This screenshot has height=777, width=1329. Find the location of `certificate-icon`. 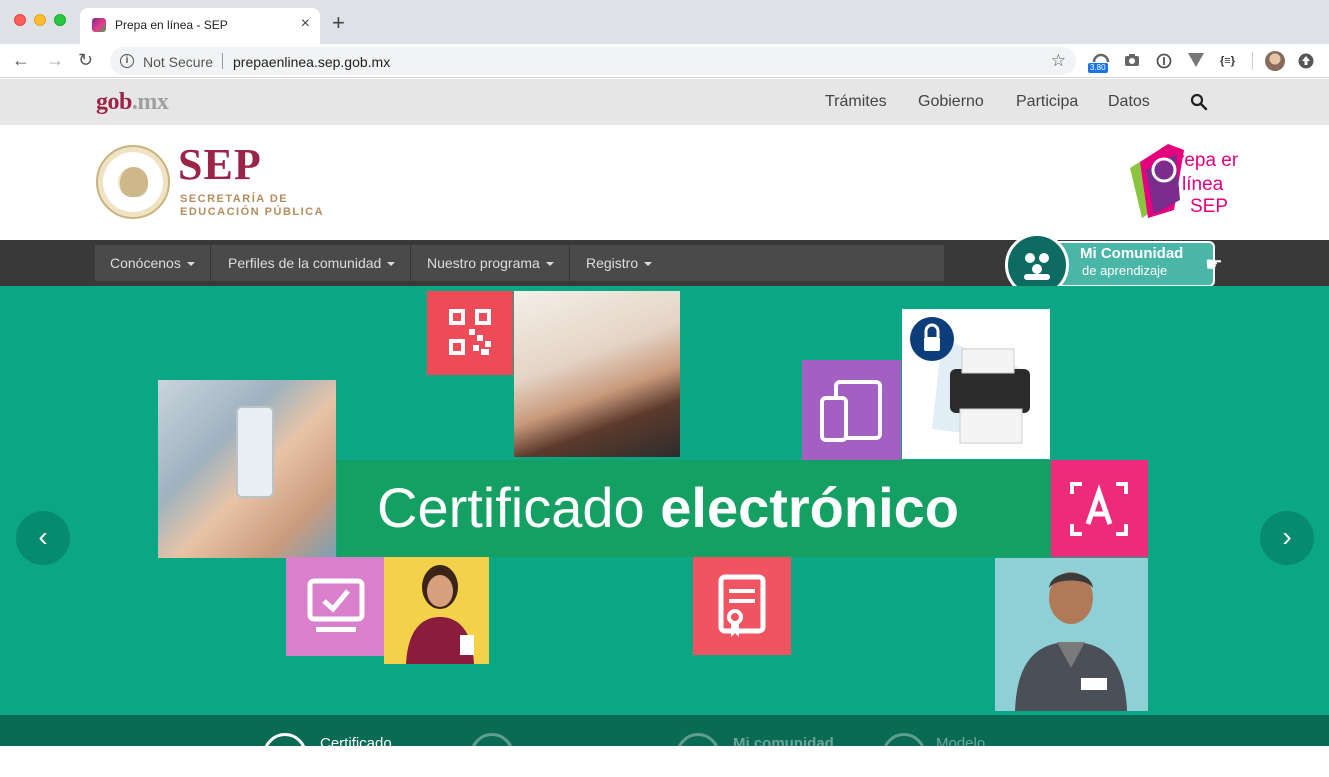

certificate-icon is located at coordinates (742, 606).